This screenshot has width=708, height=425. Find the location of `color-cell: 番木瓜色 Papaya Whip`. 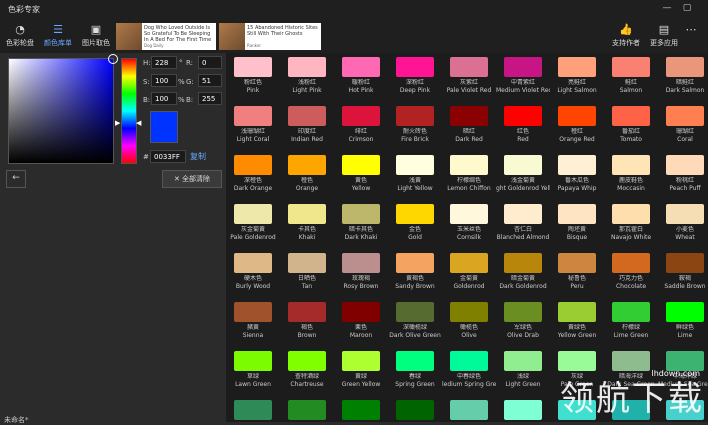

color-cell: 番木瓜色 Papaya Whip is located at coordinates (577, 174).